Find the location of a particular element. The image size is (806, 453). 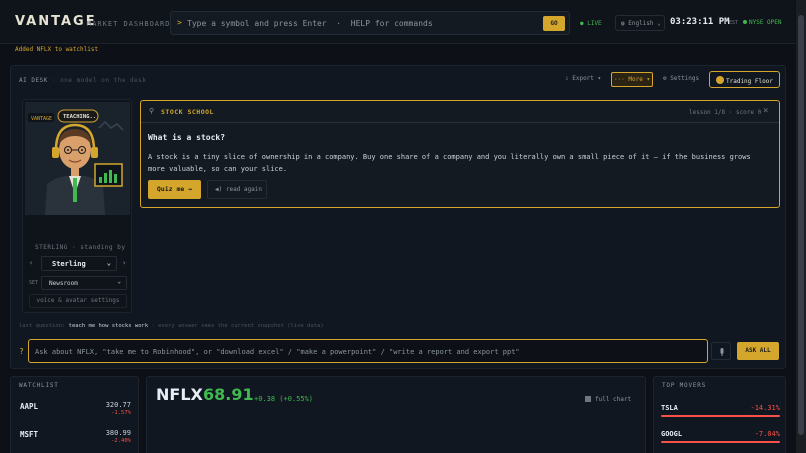

avatar-badge-brand: VANTAGE is located at coordinates (41, 119).